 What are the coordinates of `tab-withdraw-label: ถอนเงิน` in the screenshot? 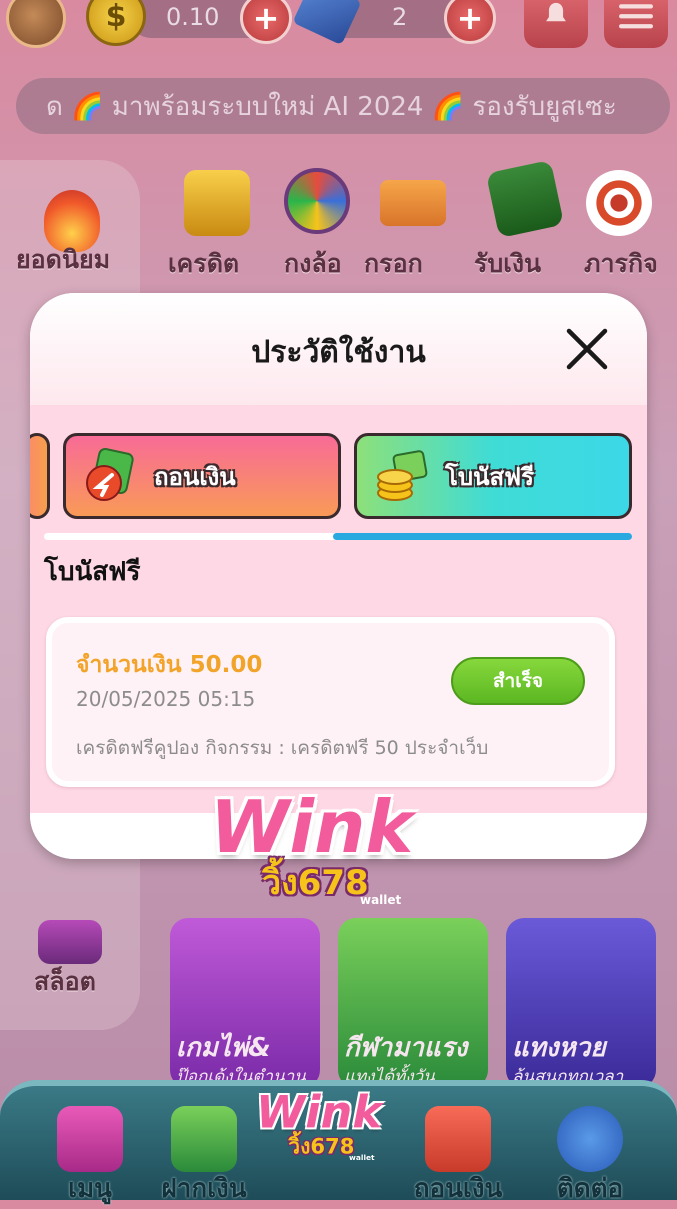 It's located at (195, 476).